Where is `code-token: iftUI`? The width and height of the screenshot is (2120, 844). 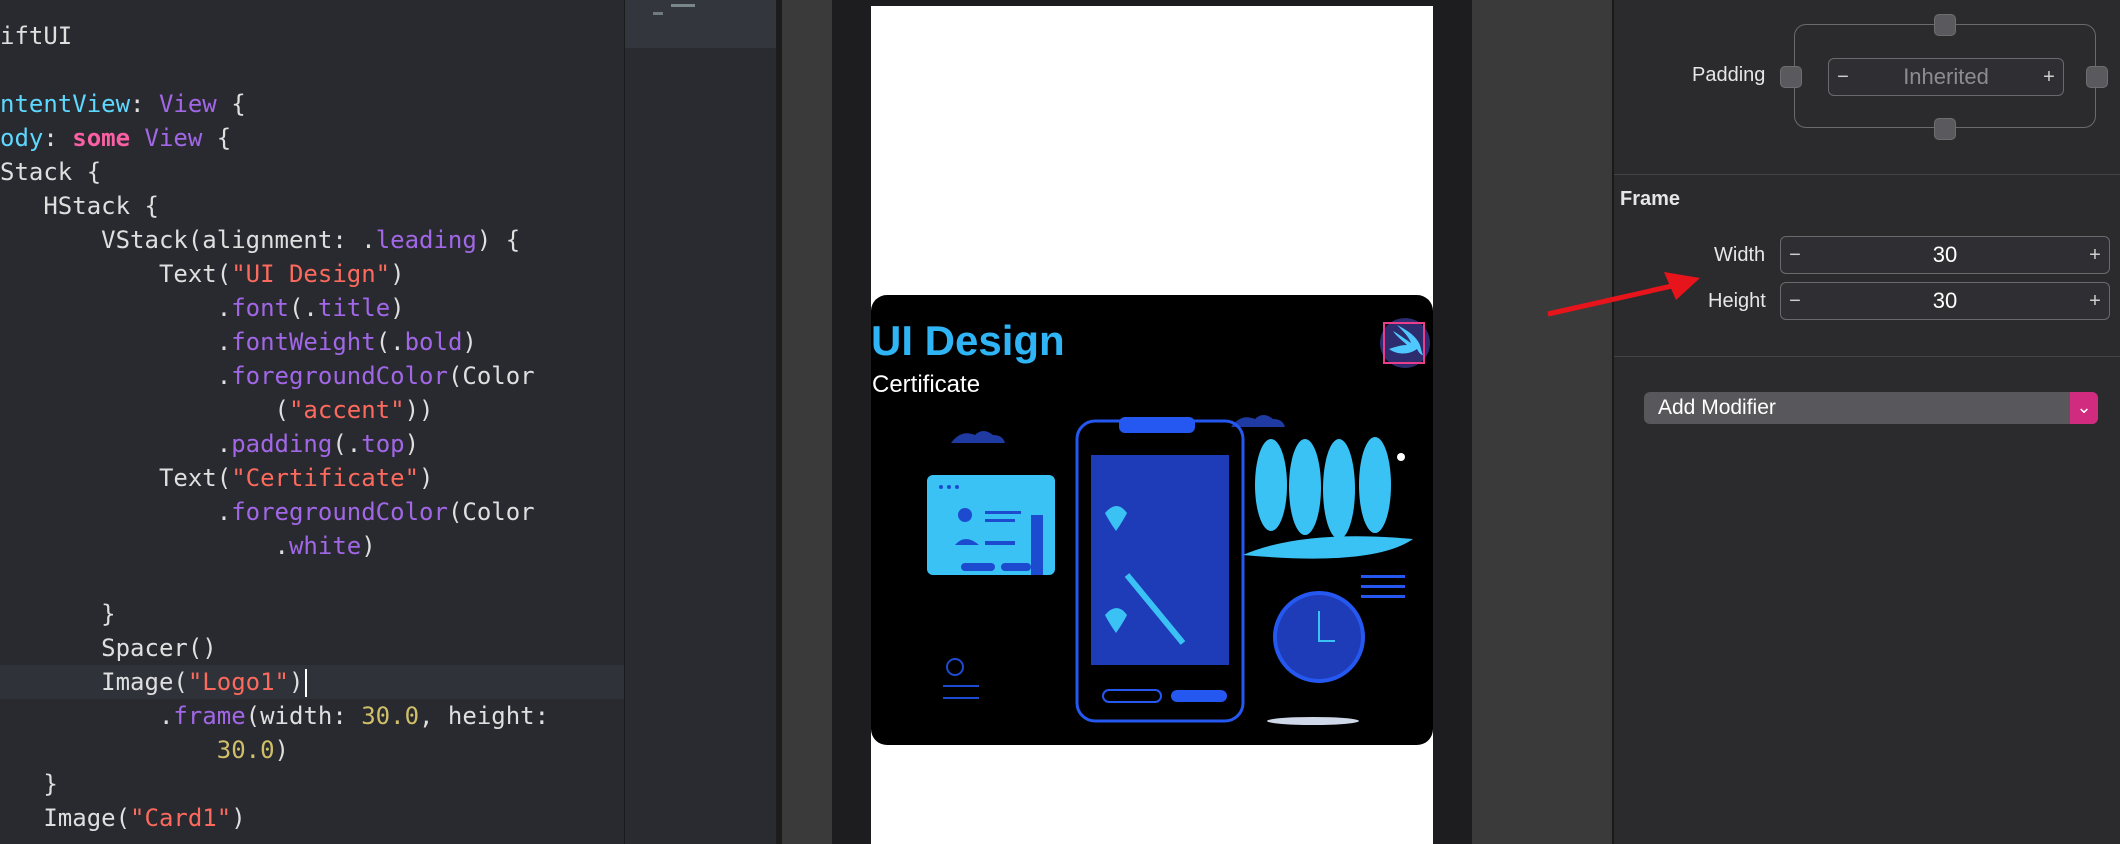 code-token: iftUI is located at coordinates (36, 36).